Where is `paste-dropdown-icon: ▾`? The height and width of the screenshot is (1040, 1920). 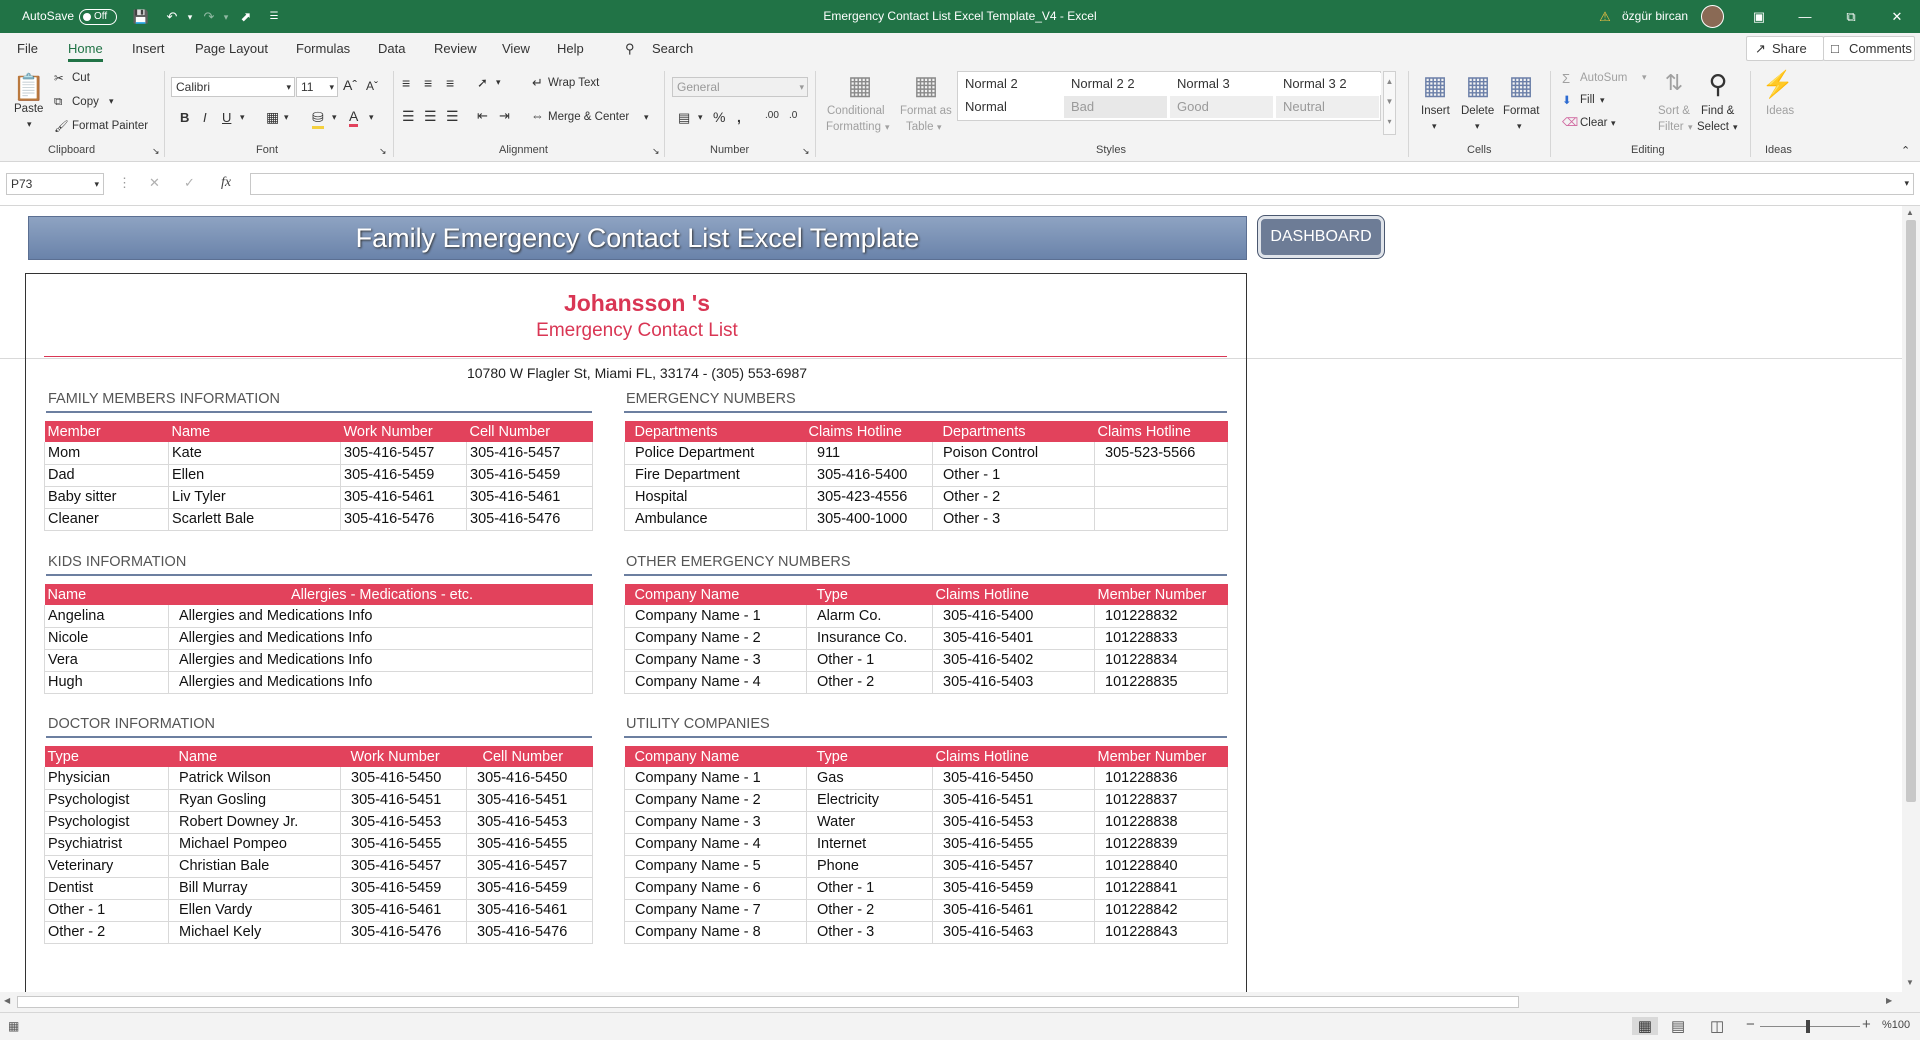
paste-dropdown-icon: ▾ is located at coordinates (29, 124).